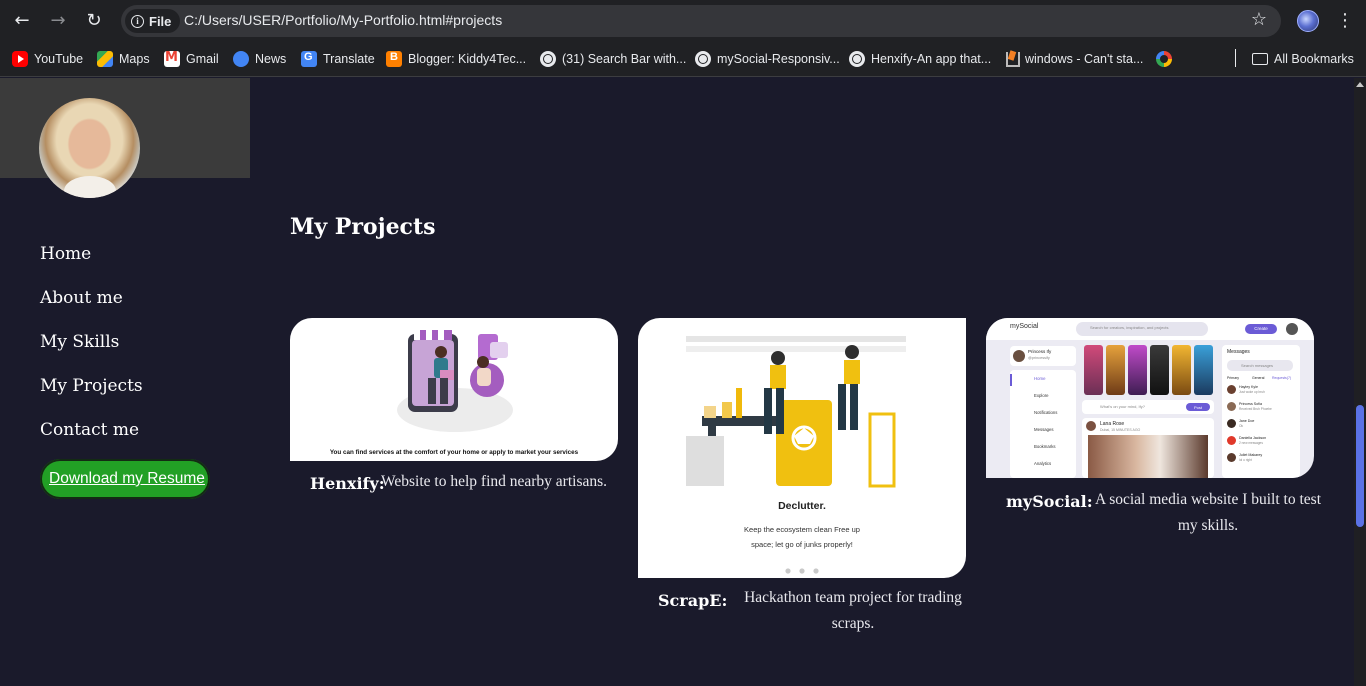  Describe the element at coordinates (160, 21) in the screenshot. I see `site-chip-label: File` at that location.